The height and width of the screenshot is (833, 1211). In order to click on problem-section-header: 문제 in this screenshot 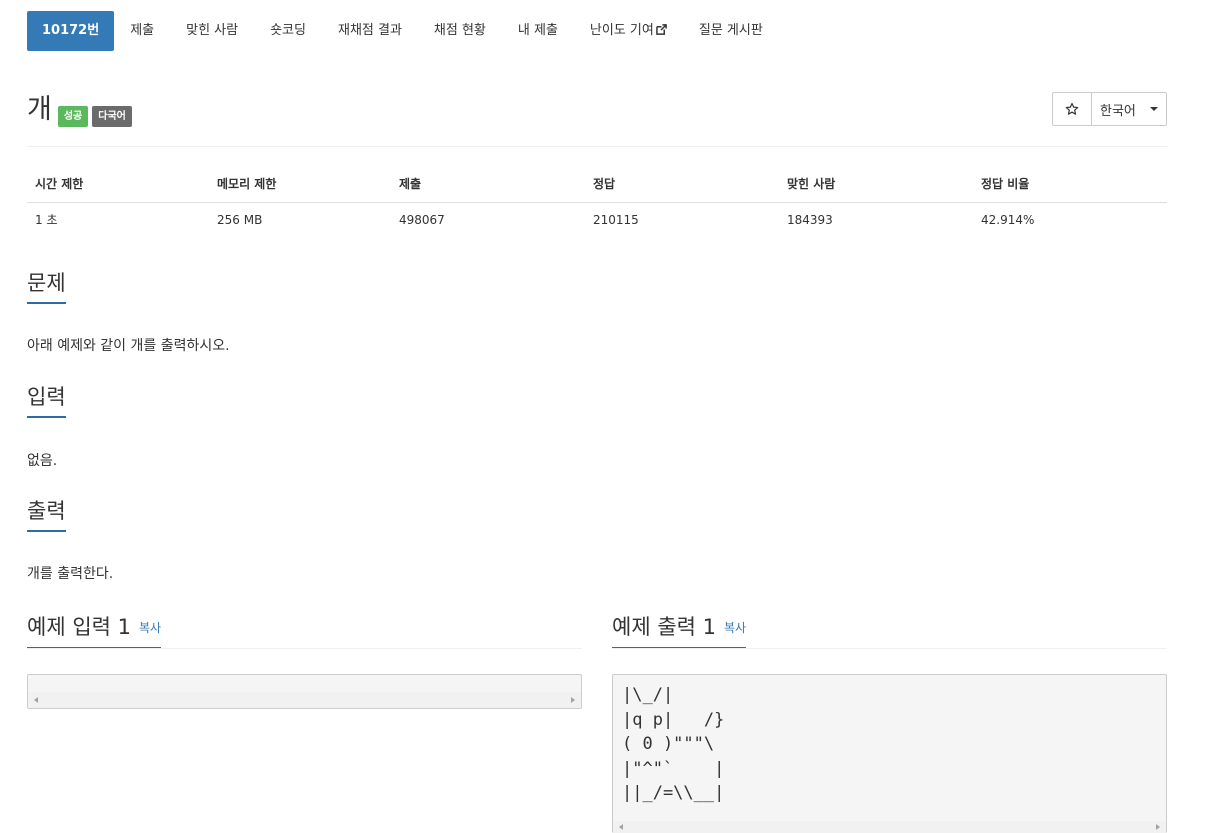, I will do `click(597, 287)`.